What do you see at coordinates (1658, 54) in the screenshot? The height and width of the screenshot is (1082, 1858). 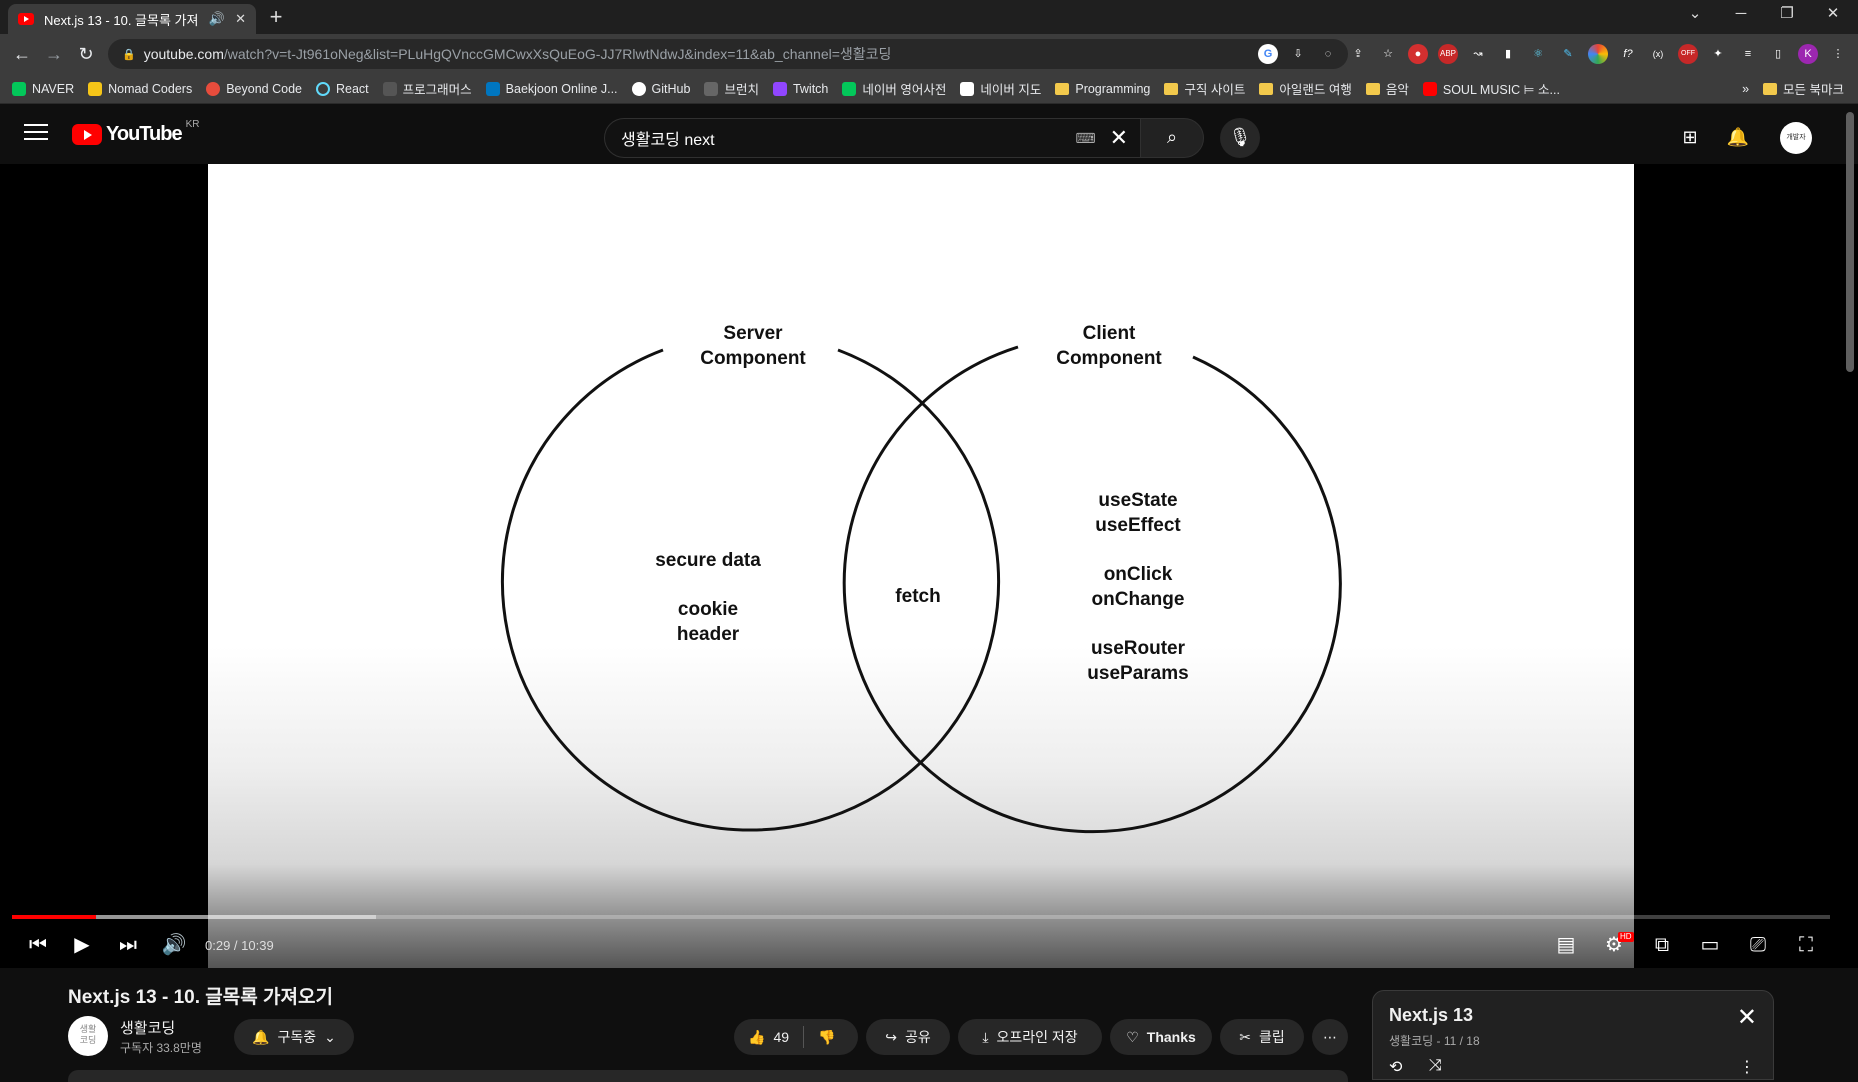 I see `extension-bracket-icon: (x)` at bounding box center [1658, 54].